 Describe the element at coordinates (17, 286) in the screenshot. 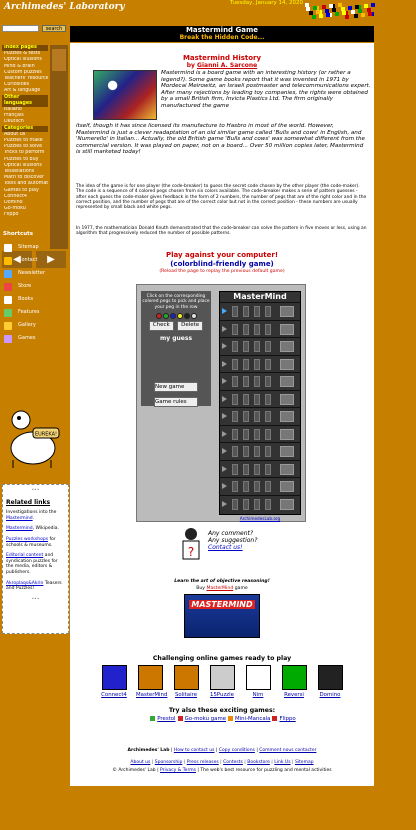

I see `shortcut-store: Store` at that location.